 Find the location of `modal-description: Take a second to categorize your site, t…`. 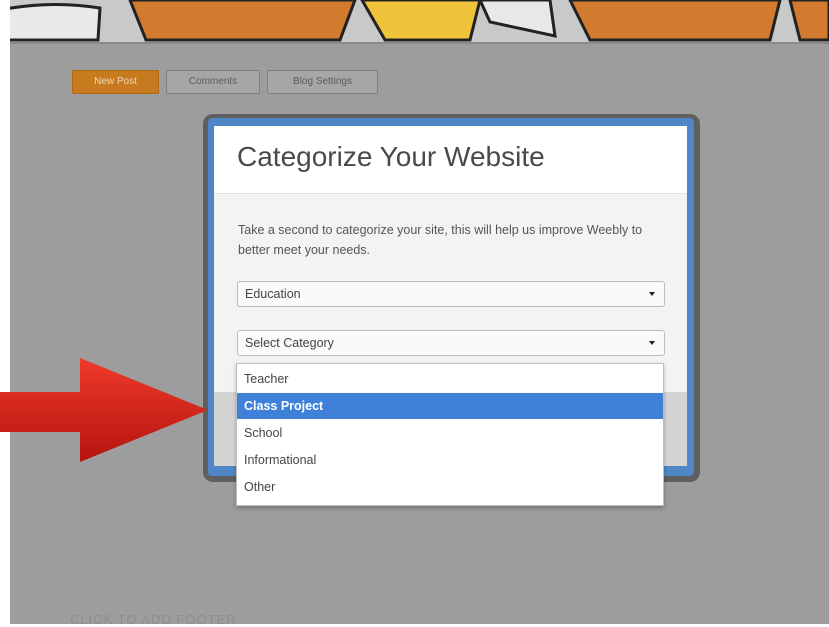

modal-description: Take a second to categorize your site, t… is located at coordinates (440, 240).